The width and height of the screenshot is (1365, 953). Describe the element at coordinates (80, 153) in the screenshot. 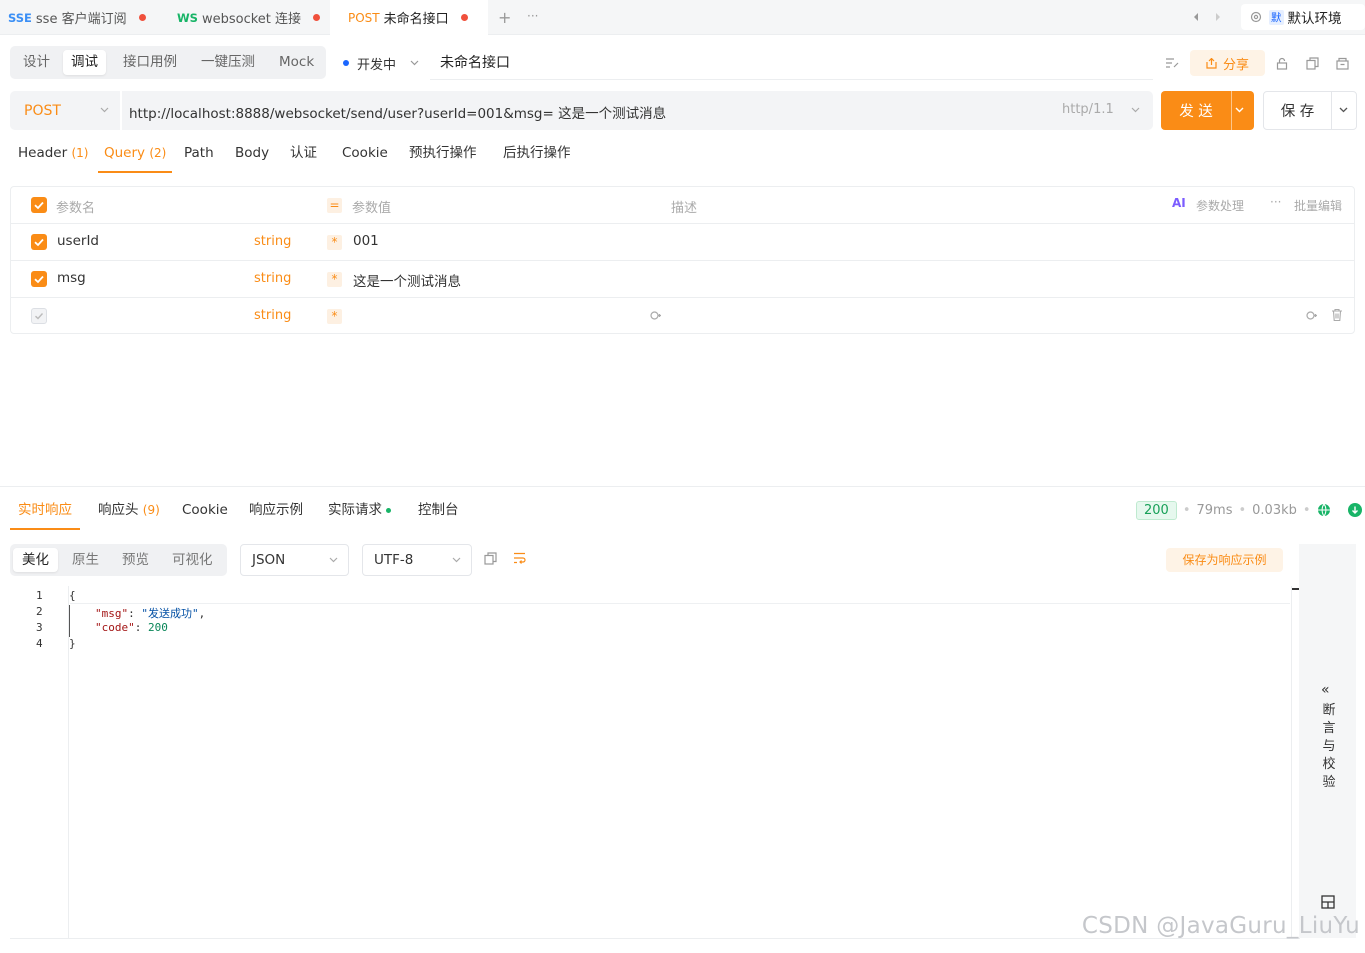

I see `tab-count: (1)` at that location.